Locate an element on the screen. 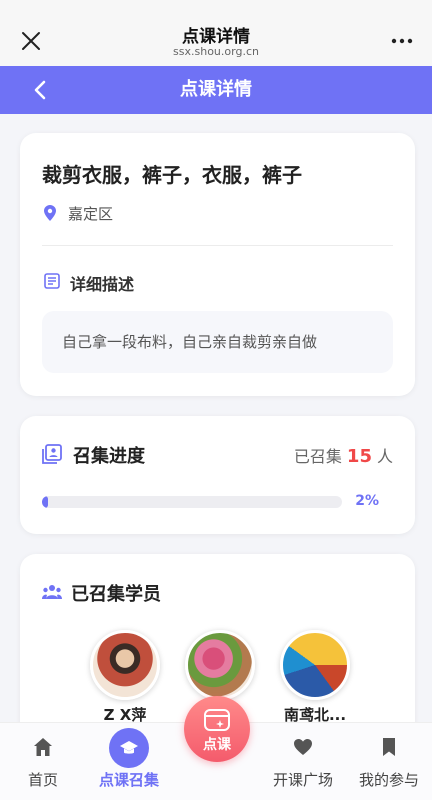  description-text: 自己拿一段布料，自己亲自裁剪亲自做 is located at coordinates (217, 342).